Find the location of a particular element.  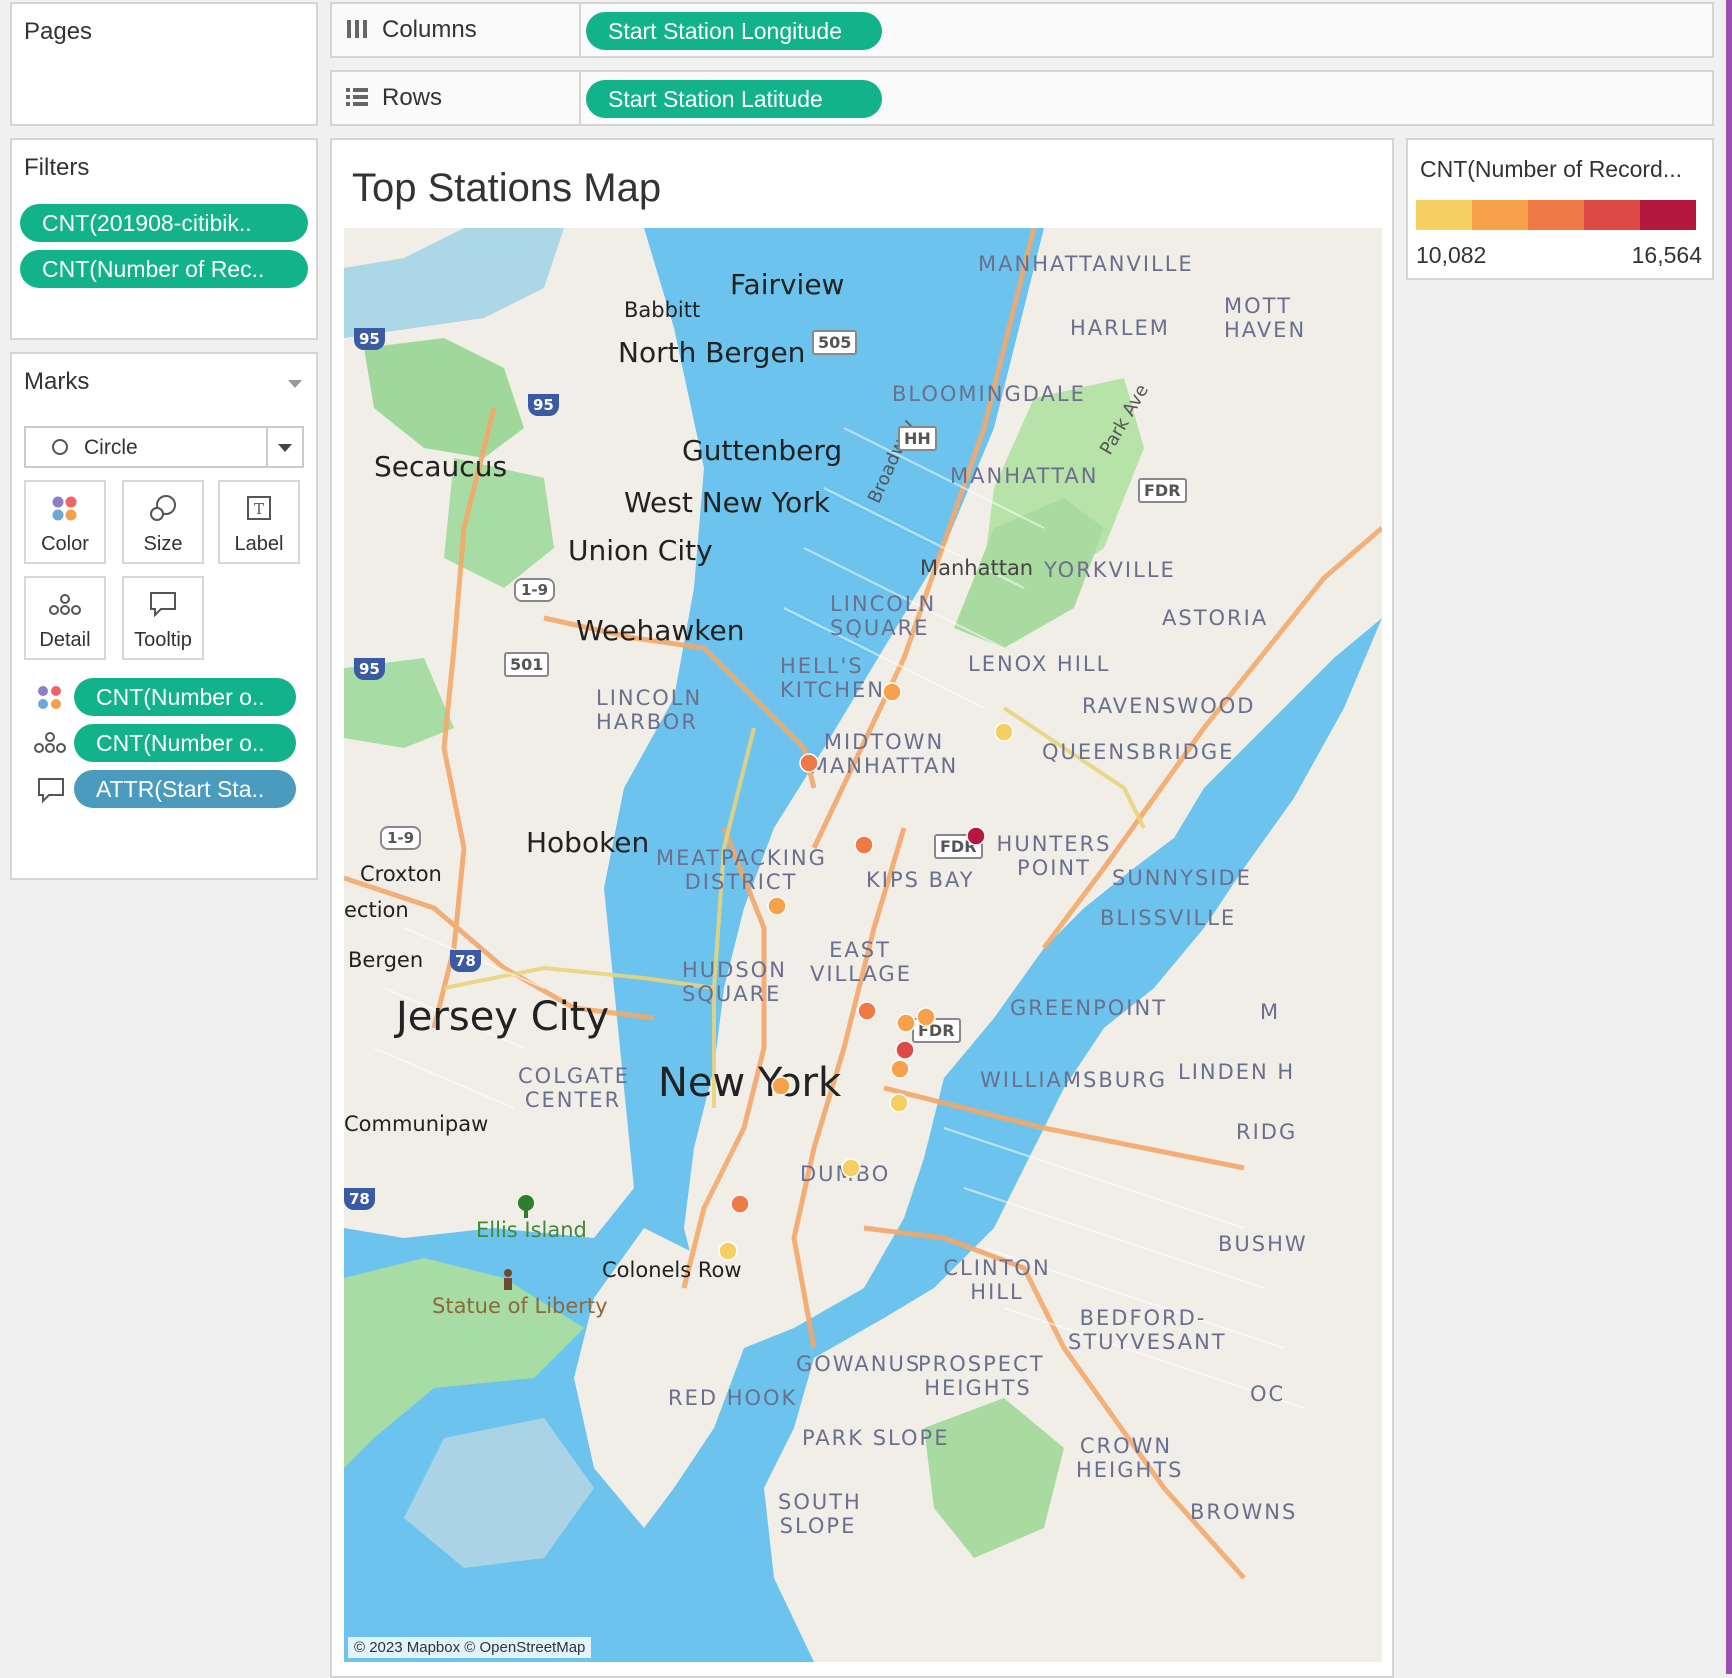

dropdown-divider is located at coordinates (267, 447).